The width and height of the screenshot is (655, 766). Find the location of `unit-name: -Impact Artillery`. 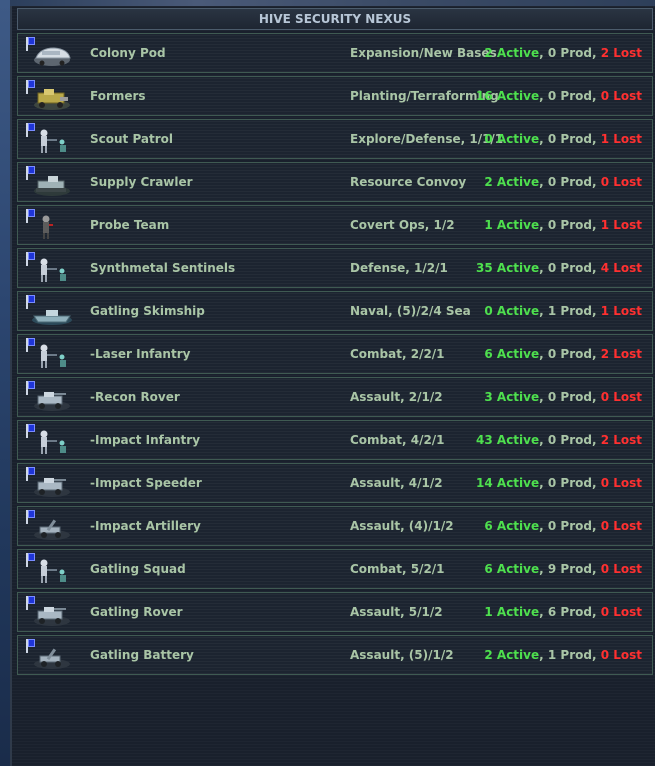

unit-name: -Impact Artillery is located at coordinates (145, 526).